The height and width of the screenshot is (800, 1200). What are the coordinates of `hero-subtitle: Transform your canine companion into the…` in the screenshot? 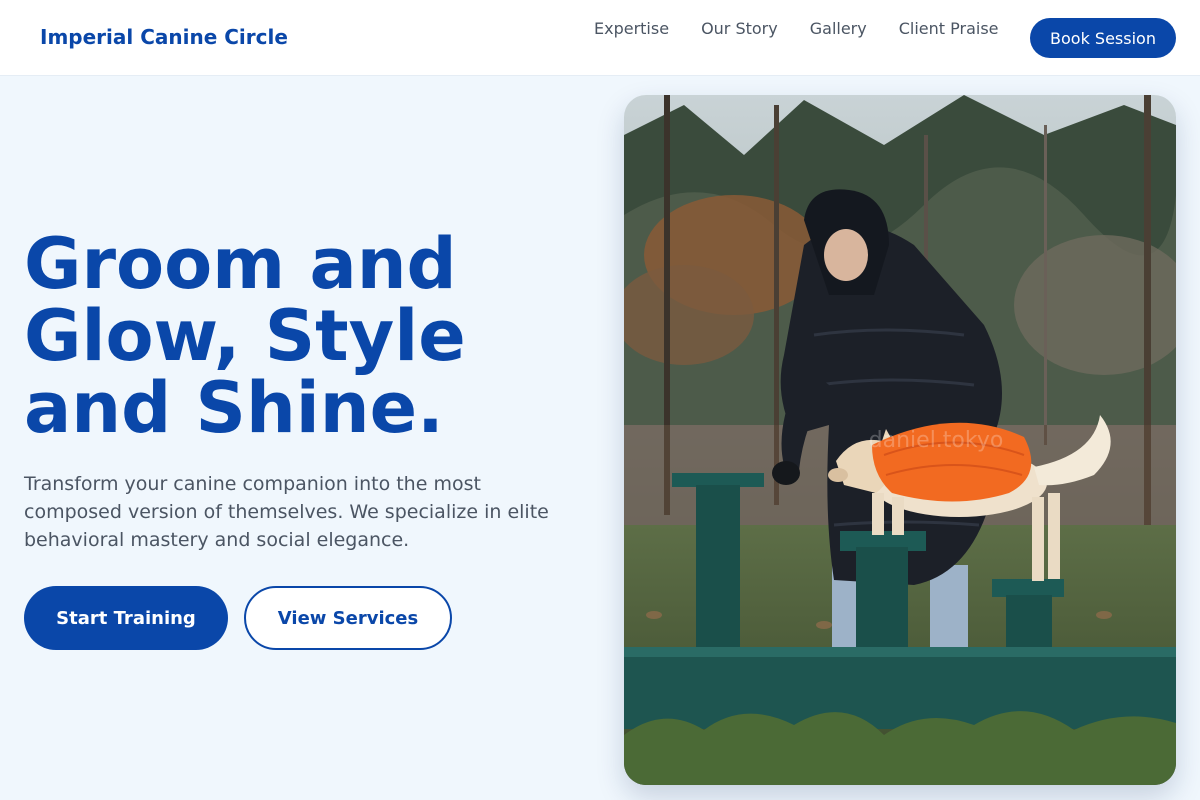 It's located at (286, 512).